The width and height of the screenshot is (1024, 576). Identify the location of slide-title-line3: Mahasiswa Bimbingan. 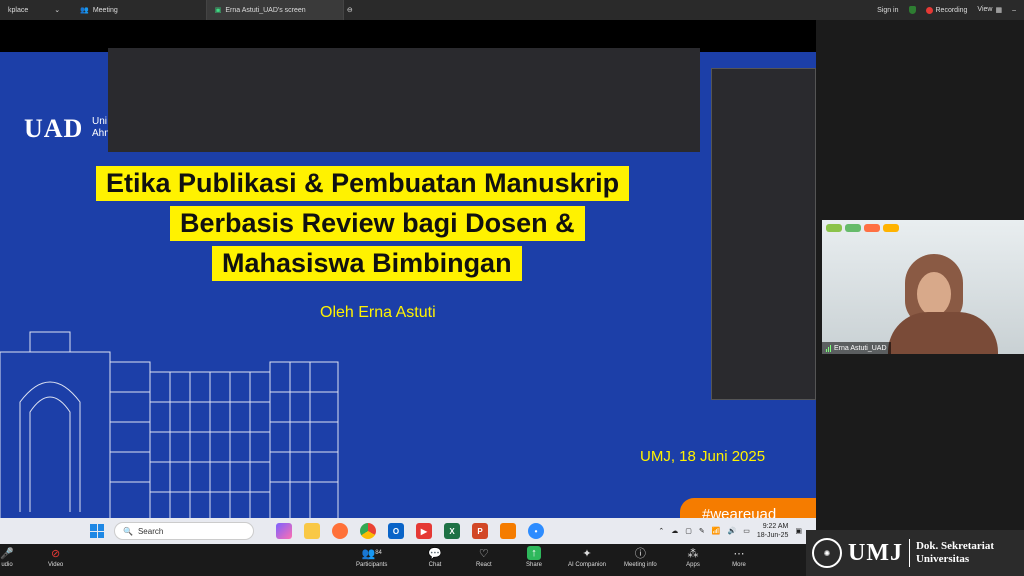
(367, 263).